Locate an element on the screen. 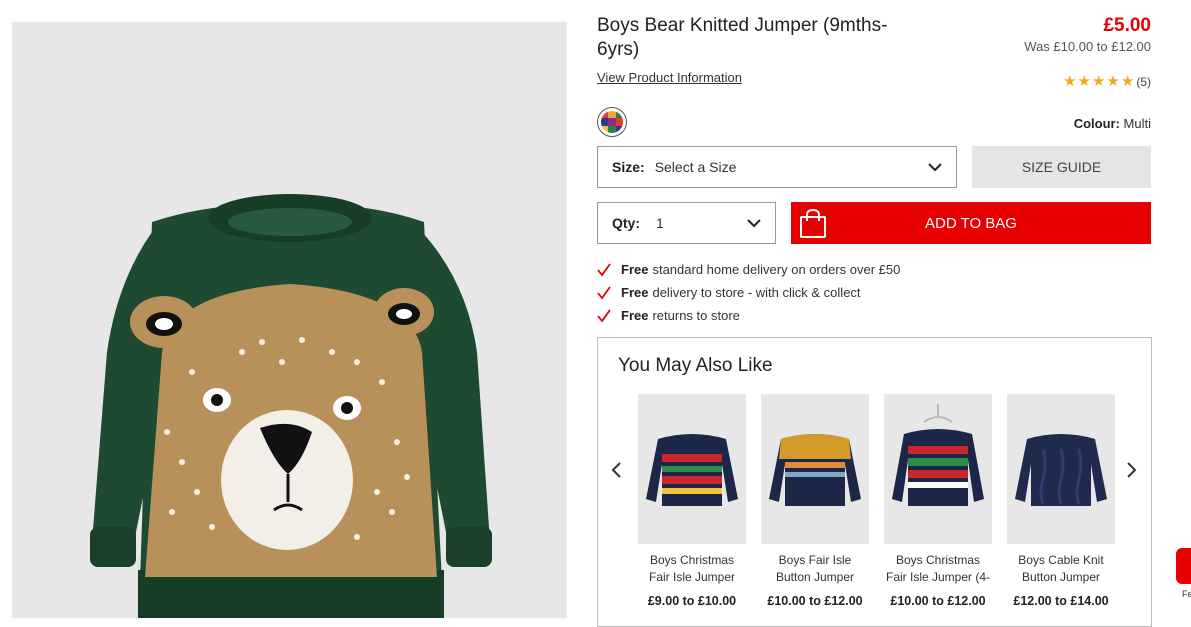 The width and height of the screenshot is (1191, 627). sale-price: £5.00 is located at coordinates (1127, 25).